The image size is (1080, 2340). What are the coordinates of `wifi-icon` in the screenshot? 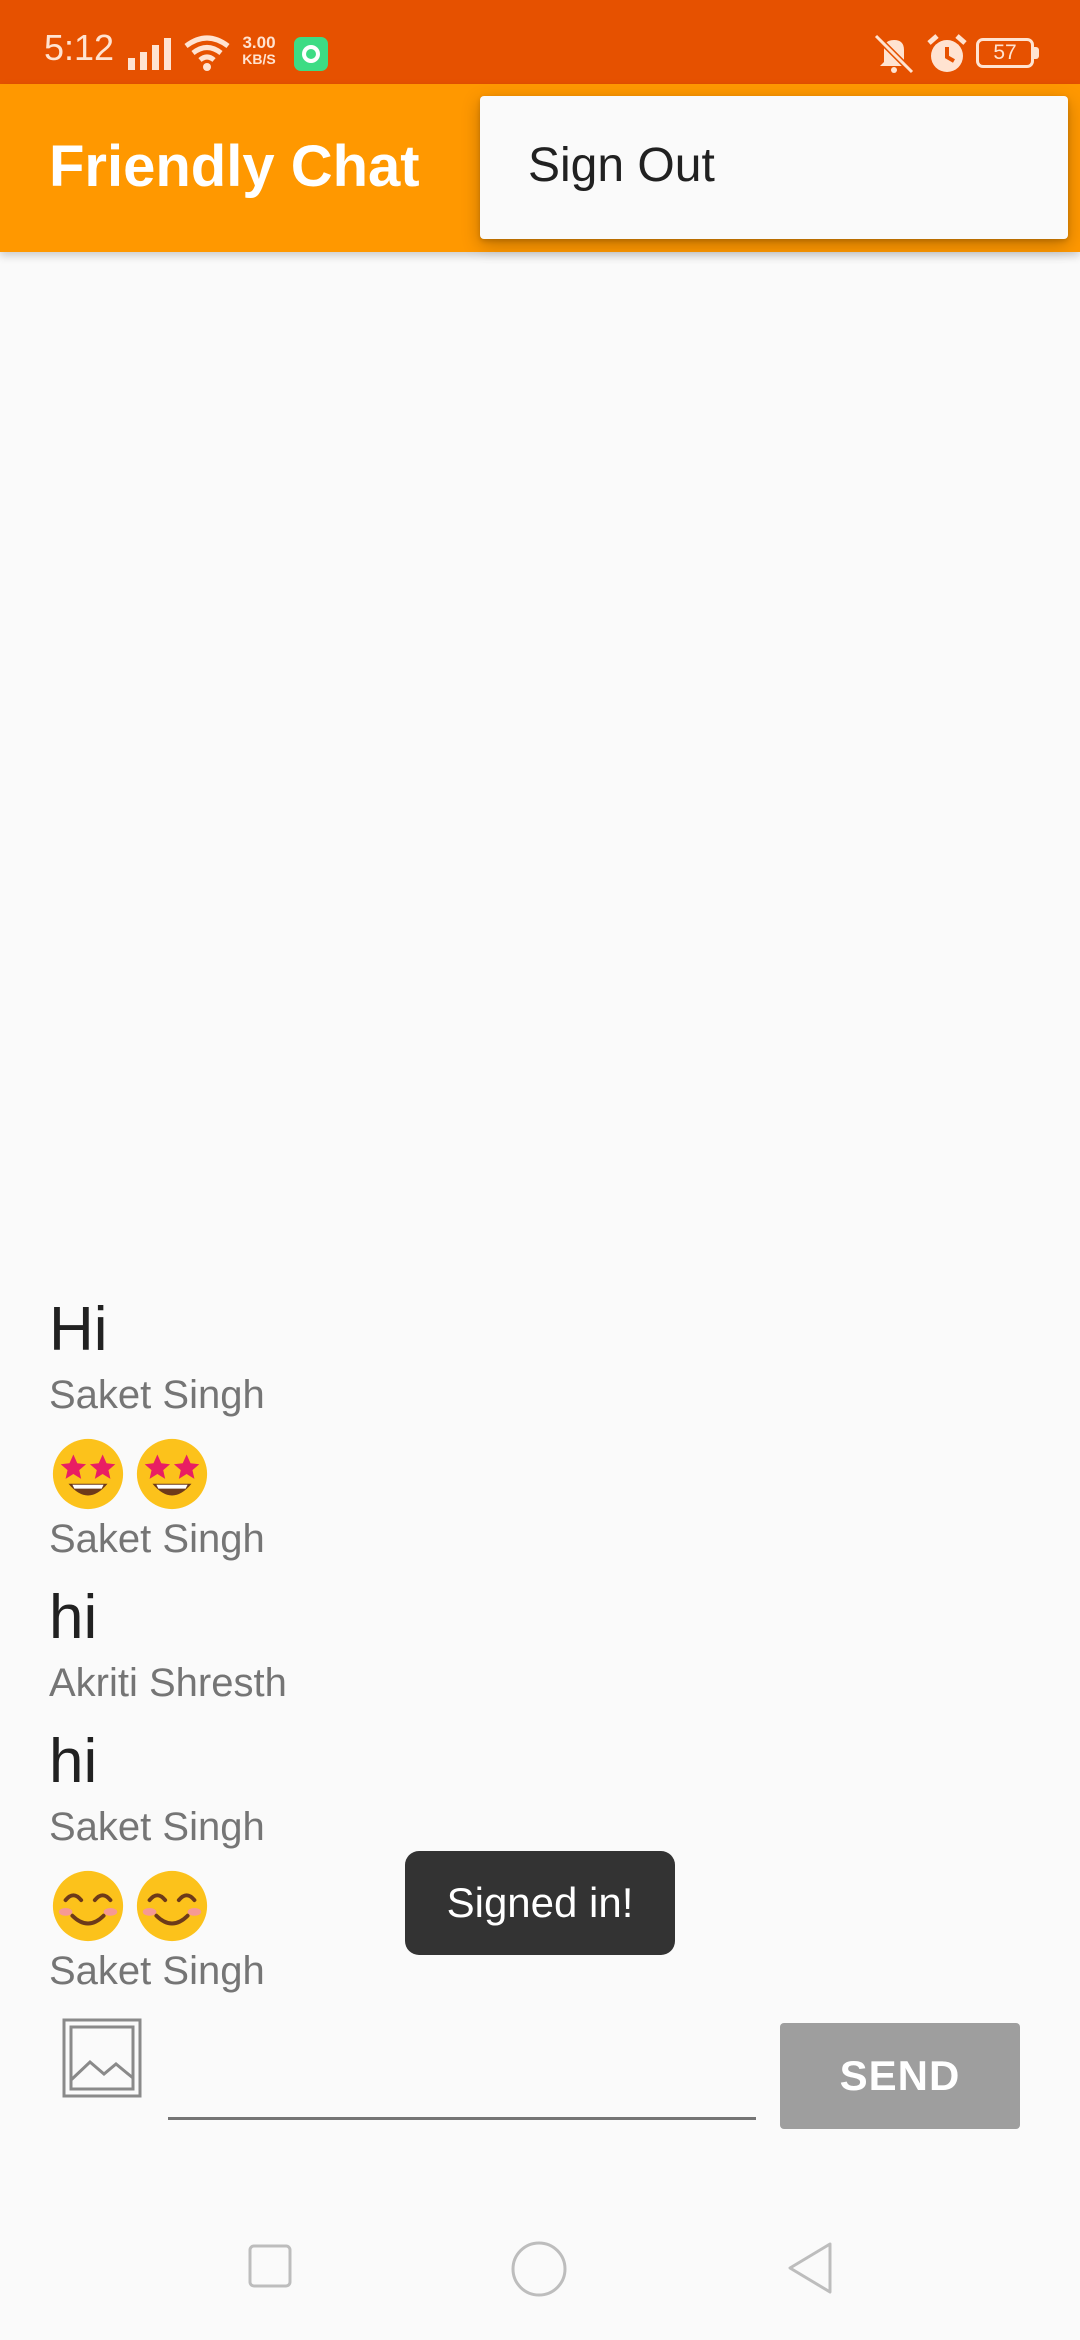 It's located at (207, 53).